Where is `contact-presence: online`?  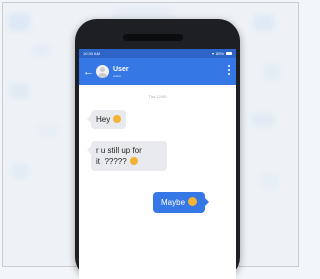
contact-presence: online is located at coordinates (117, 75).